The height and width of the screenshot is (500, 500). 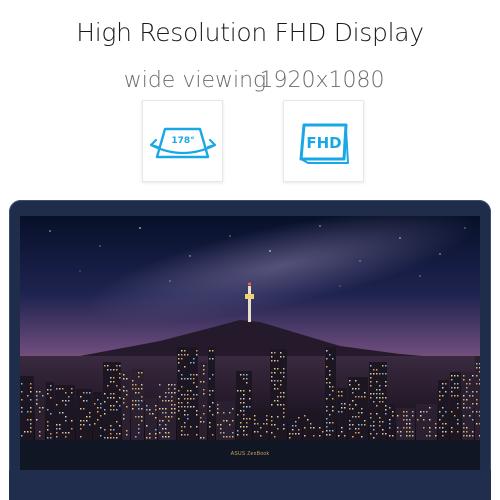 I want to click on fhd-icon: FHD, so click(x=324, y=143).